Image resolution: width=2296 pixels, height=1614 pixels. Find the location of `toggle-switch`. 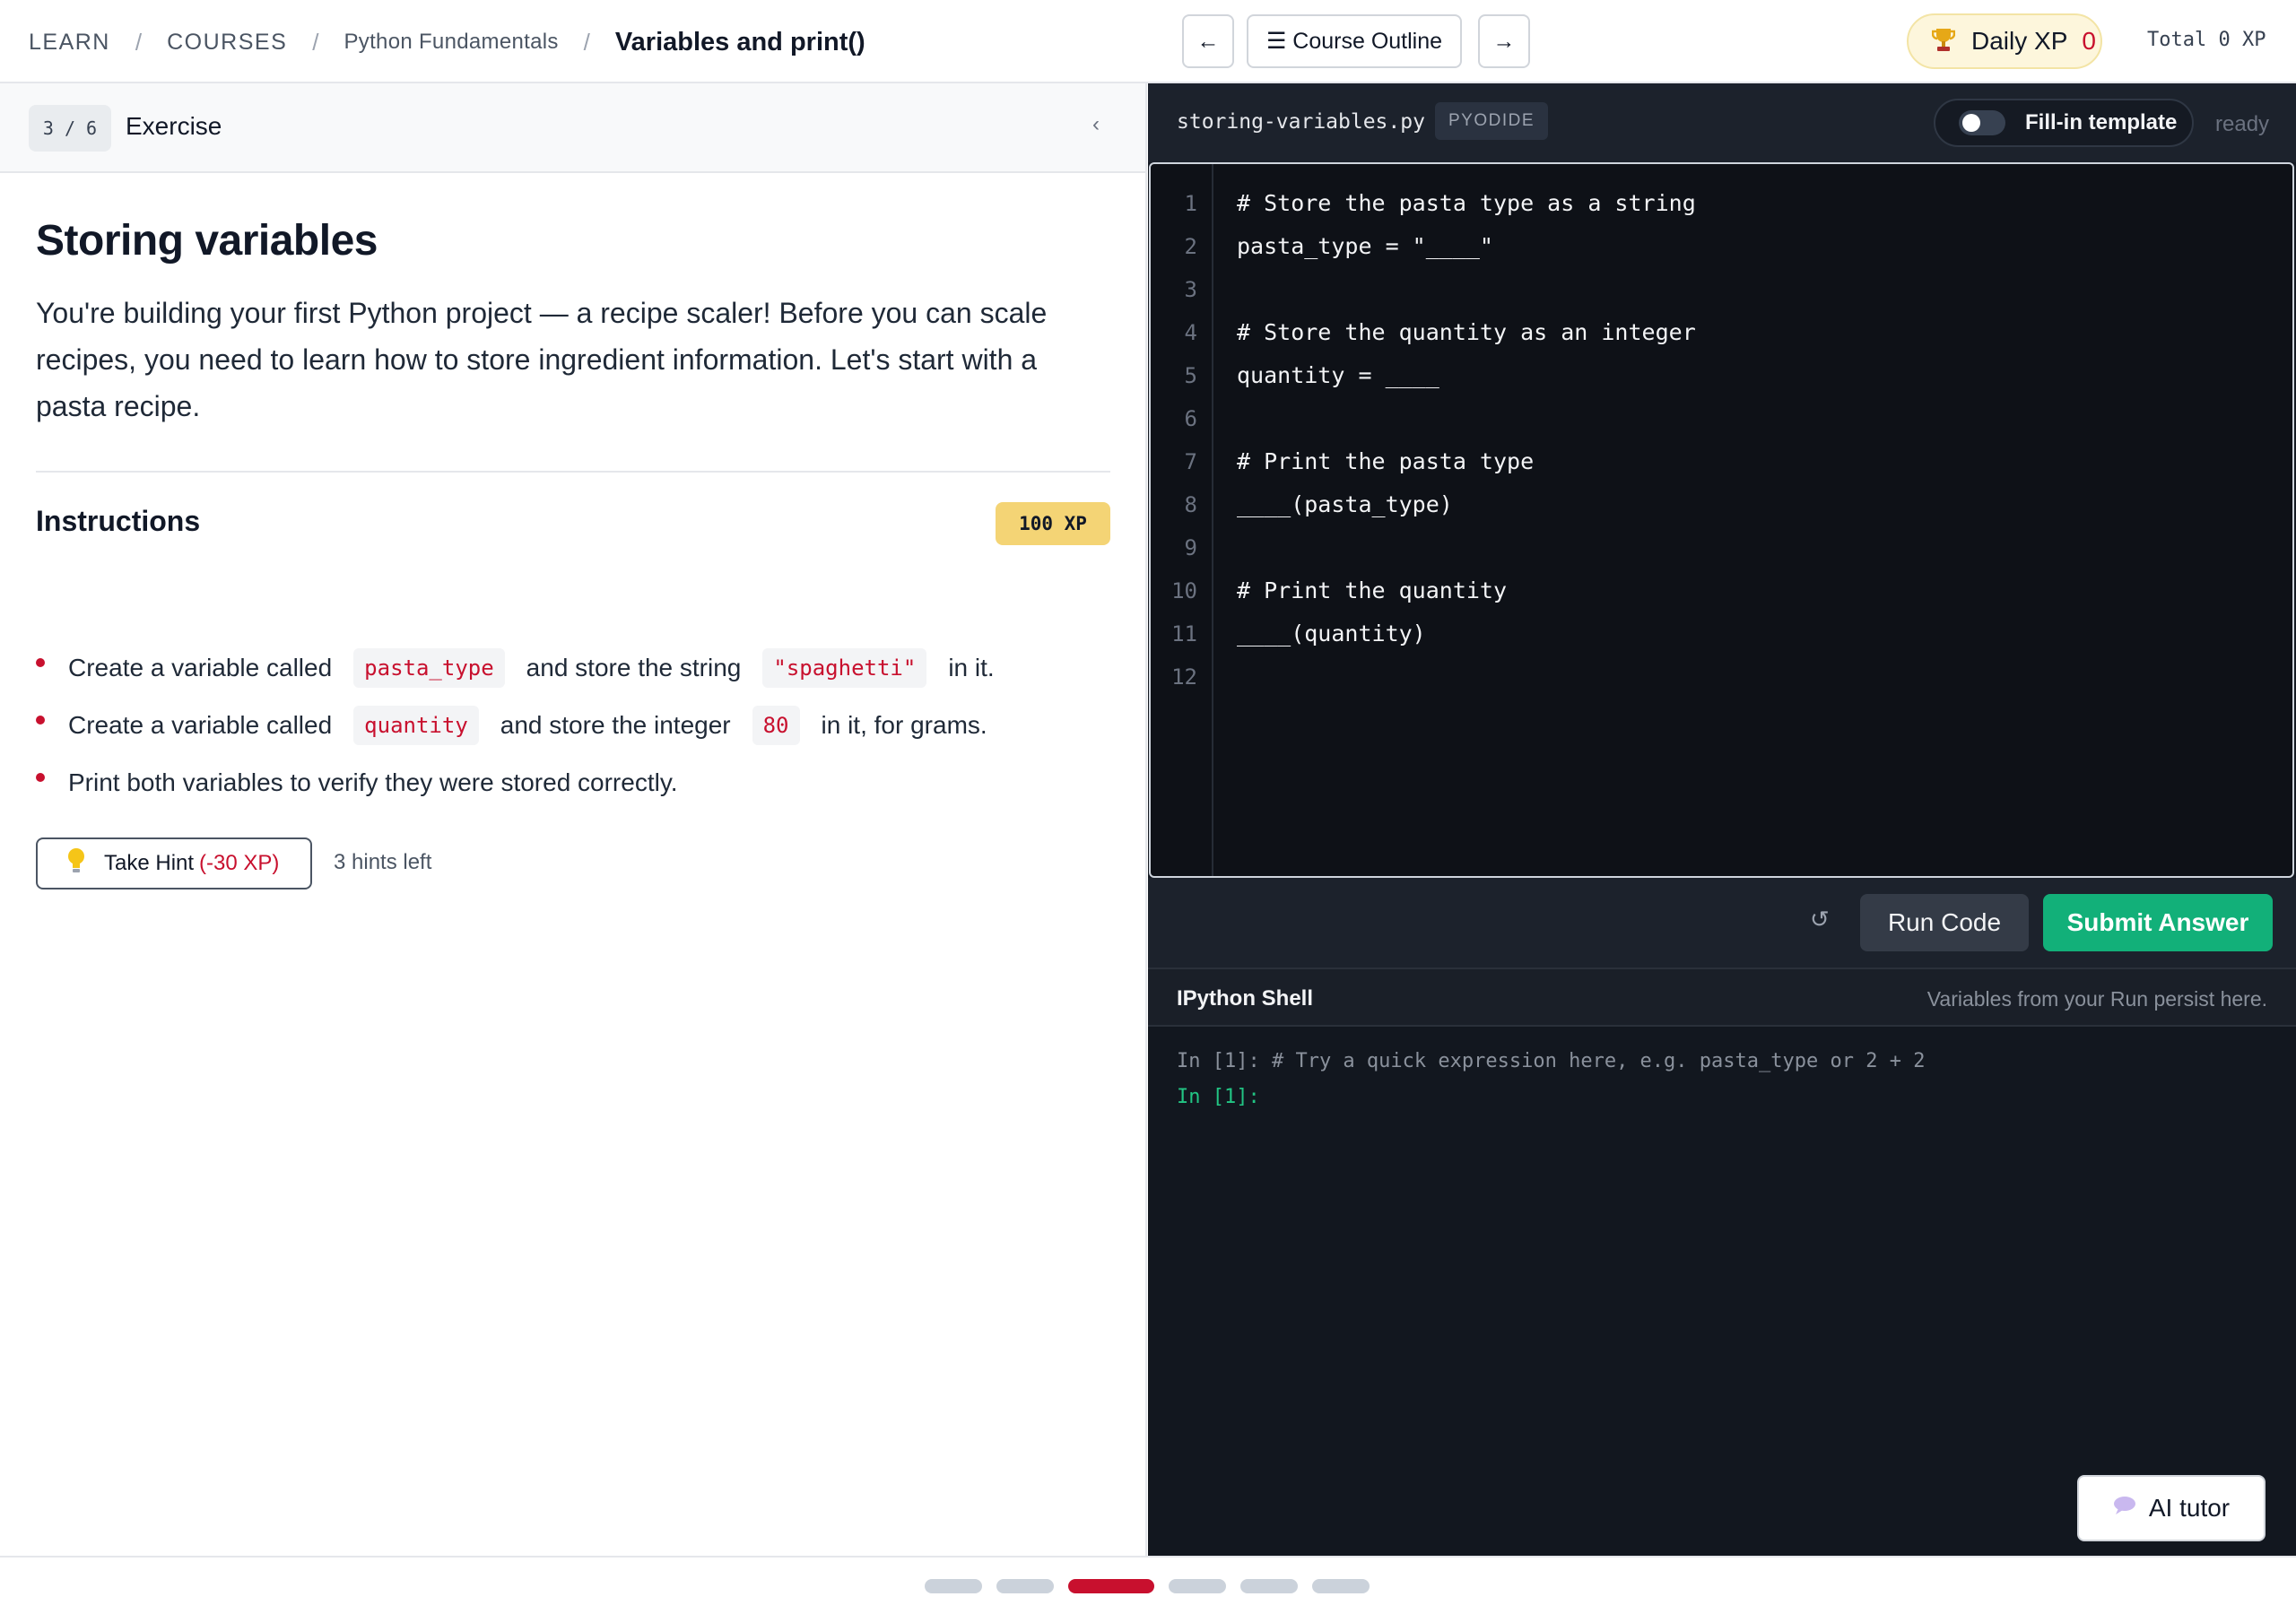

toggle-switch is located at coordinates (1982, 122).